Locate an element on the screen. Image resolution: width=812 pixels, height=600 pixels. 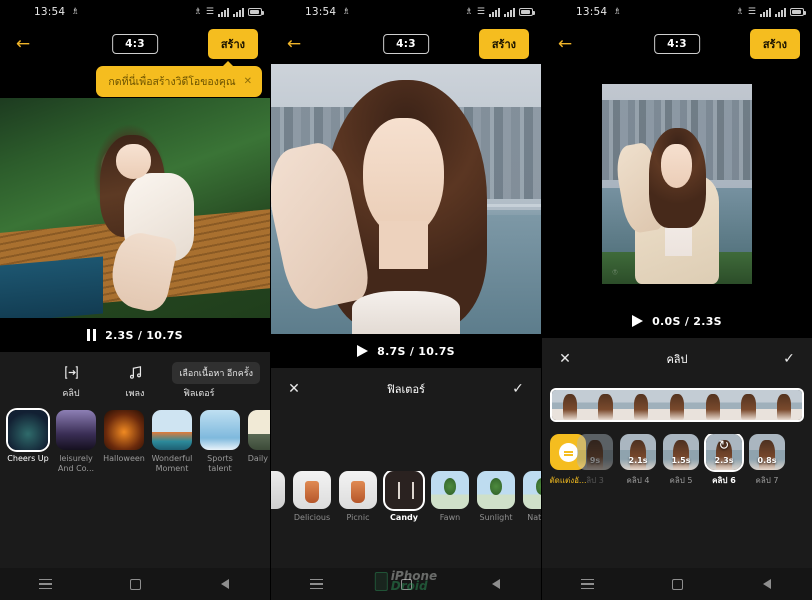
clip-item: 9s ลิป 3 is located at coordinates (595, 460).